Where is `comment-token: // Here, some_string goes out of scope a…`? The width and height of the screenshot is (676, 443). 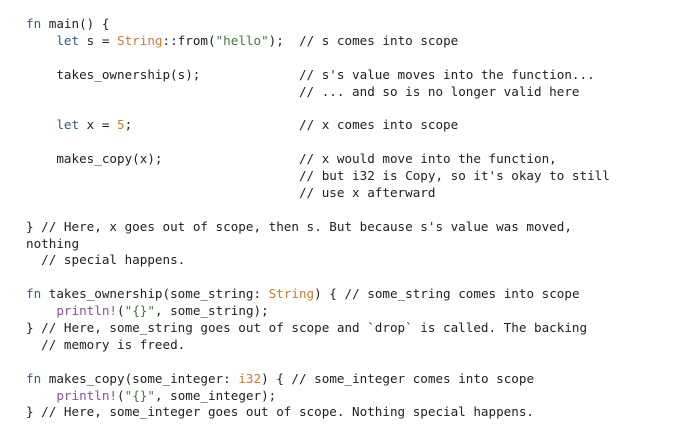
comment-token: // Here, some_string goes out of scope a… is located at coordinates (314, 328).